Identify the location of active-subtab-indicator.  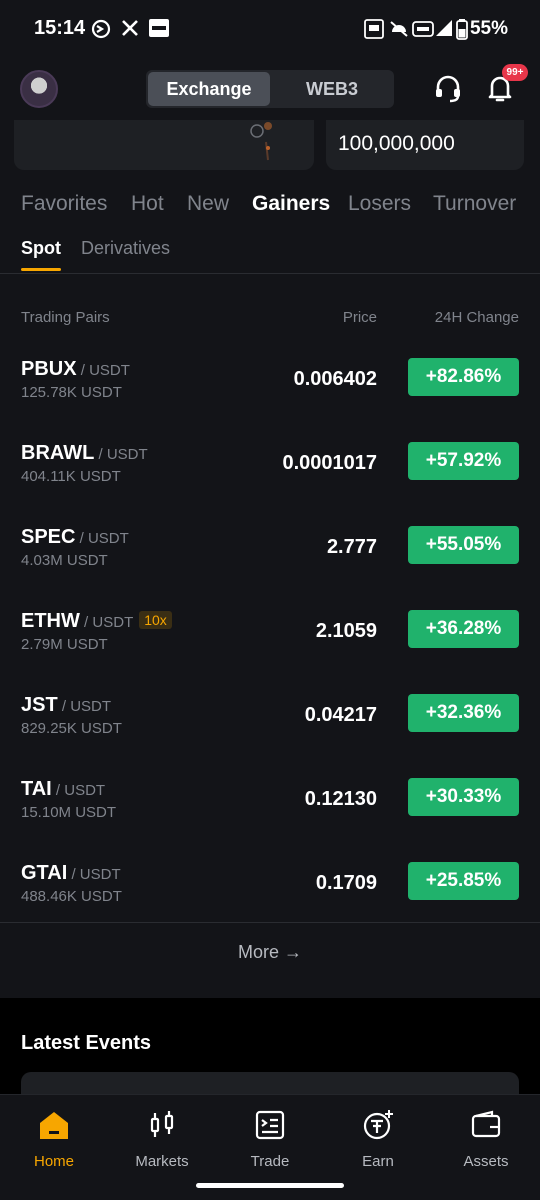
(41, 269).